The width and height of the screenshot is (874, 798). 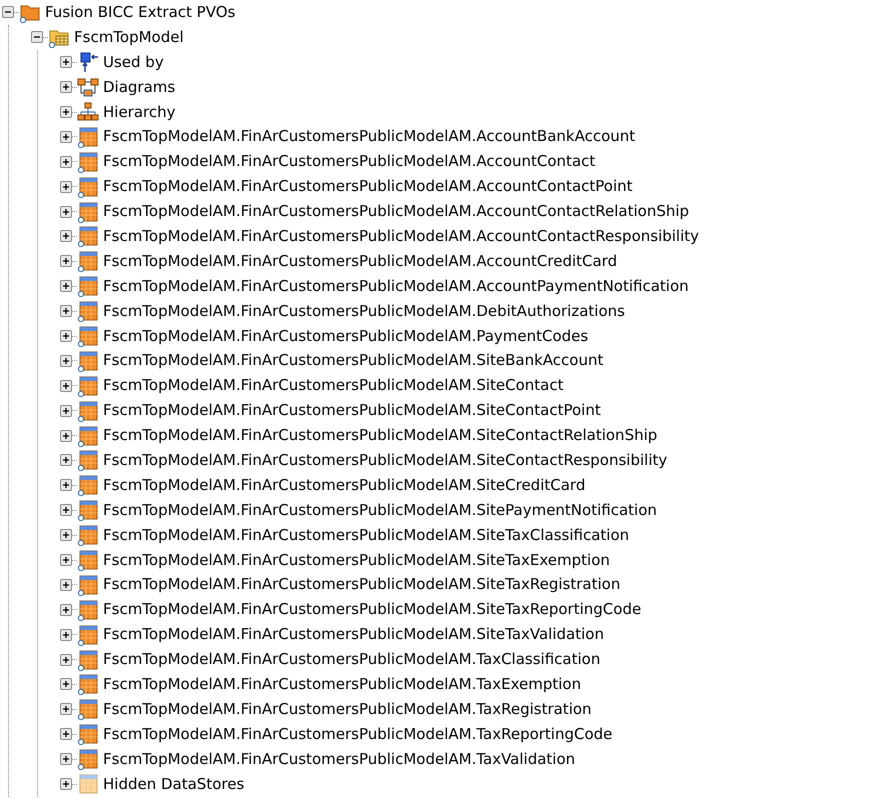 What do you see at coordinates (351, 660) in the screenshot?
I see `tree-item: FscmTopModelAM.FinArCustomersPublicModelAM.TaxClassification` at bounding box center [351, 660].